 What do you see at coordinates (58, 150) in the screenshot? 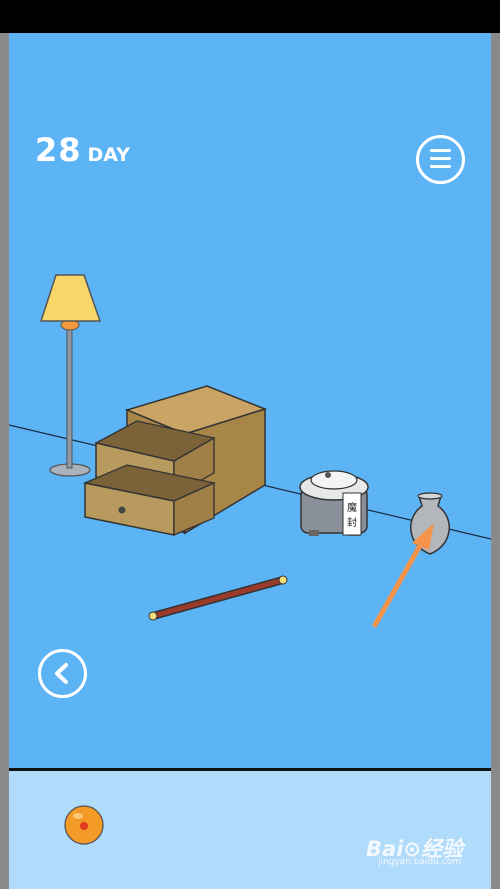
I see `day-number: 28` at bounding box center [58, 150].